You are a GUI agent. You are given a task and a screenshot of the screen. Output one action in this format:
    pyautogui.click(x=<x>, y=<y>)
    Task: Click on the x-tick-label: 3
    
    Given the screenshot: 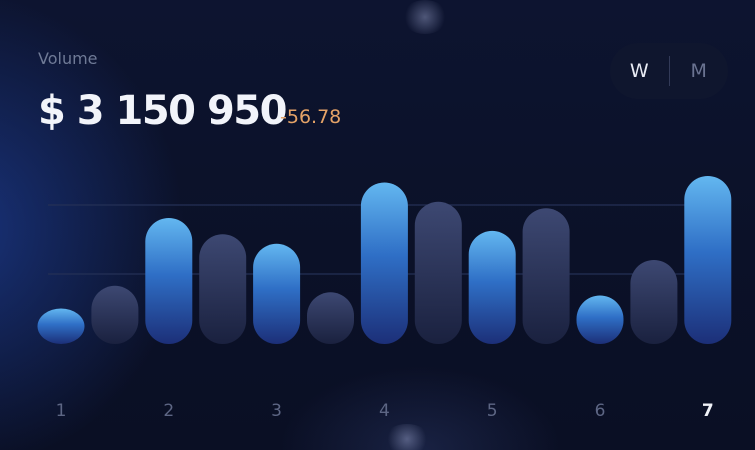 What is the action you would take?
    pyautogui.click(x=276, y=411)
    